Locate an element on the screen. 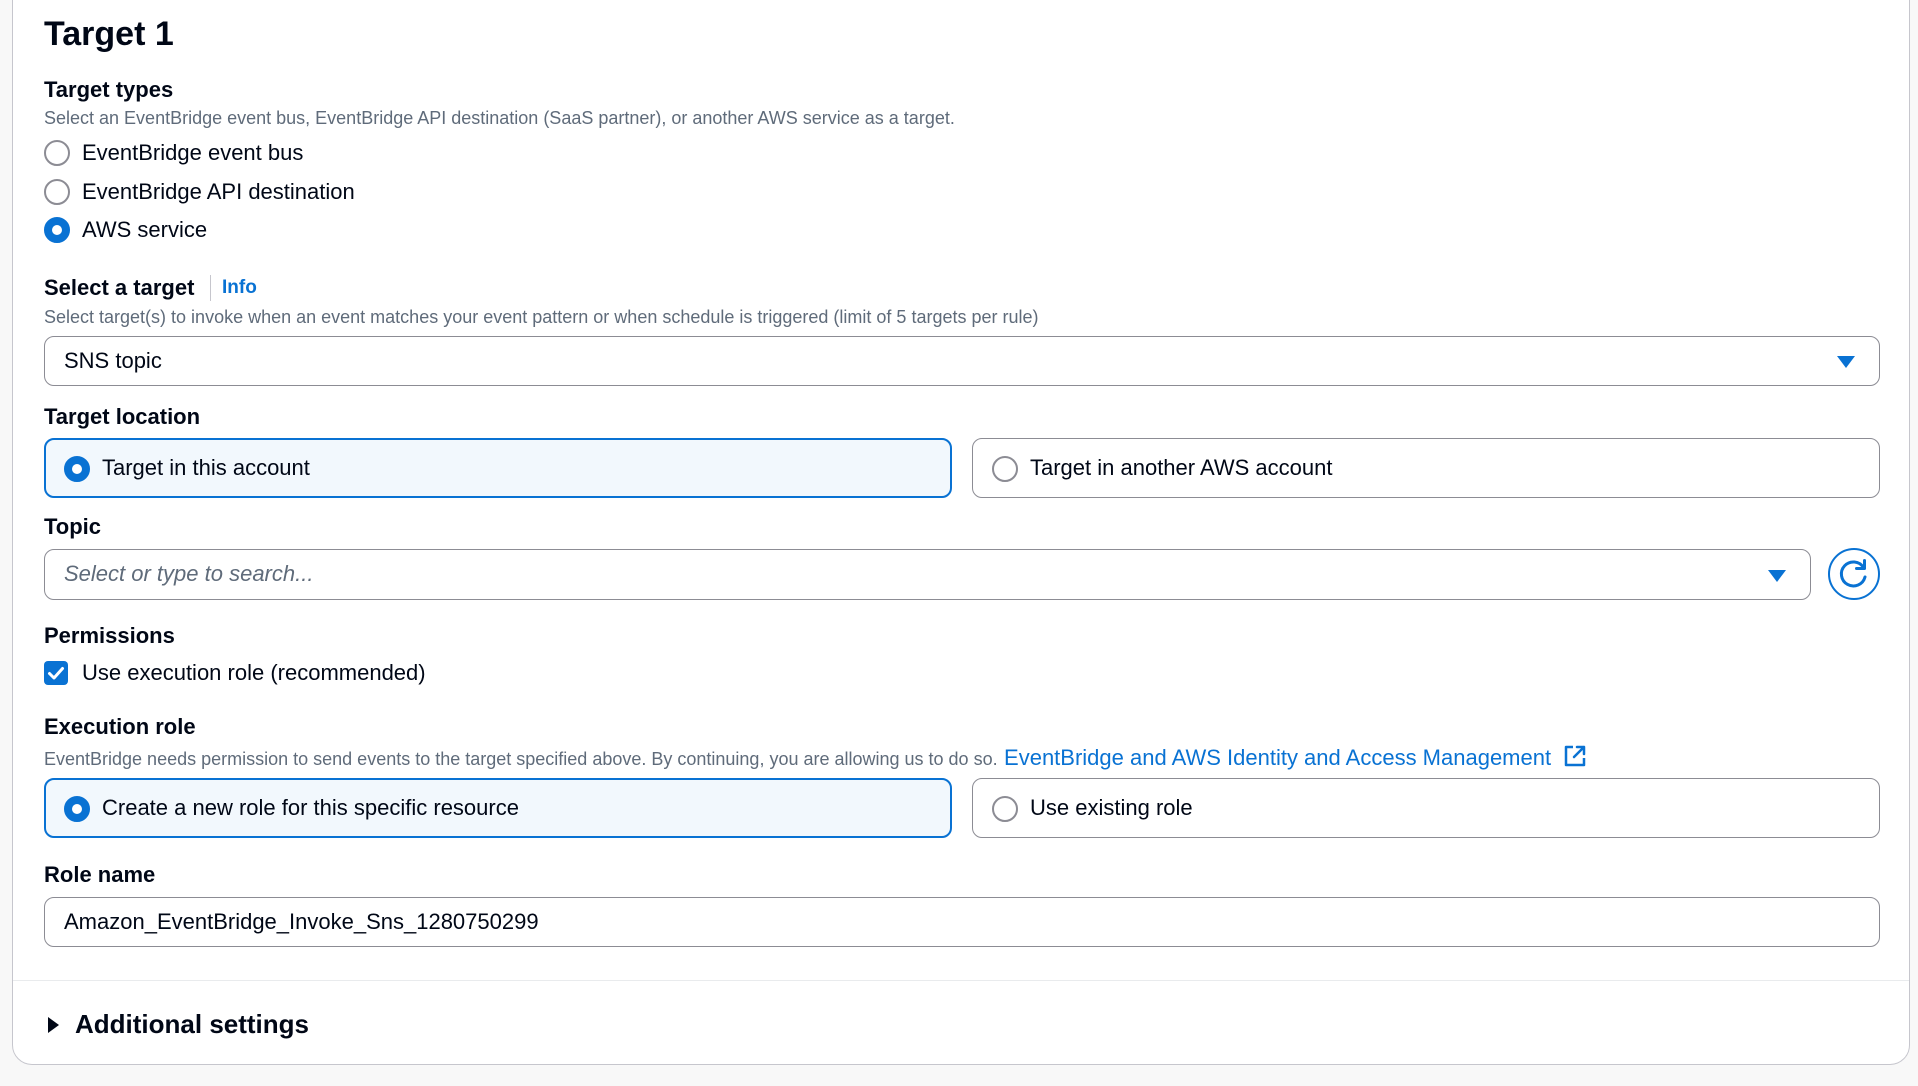 This screenshot has width=1918, height=1086. tile-label: Target in another AWS account is located at coordinates (1181, 467).